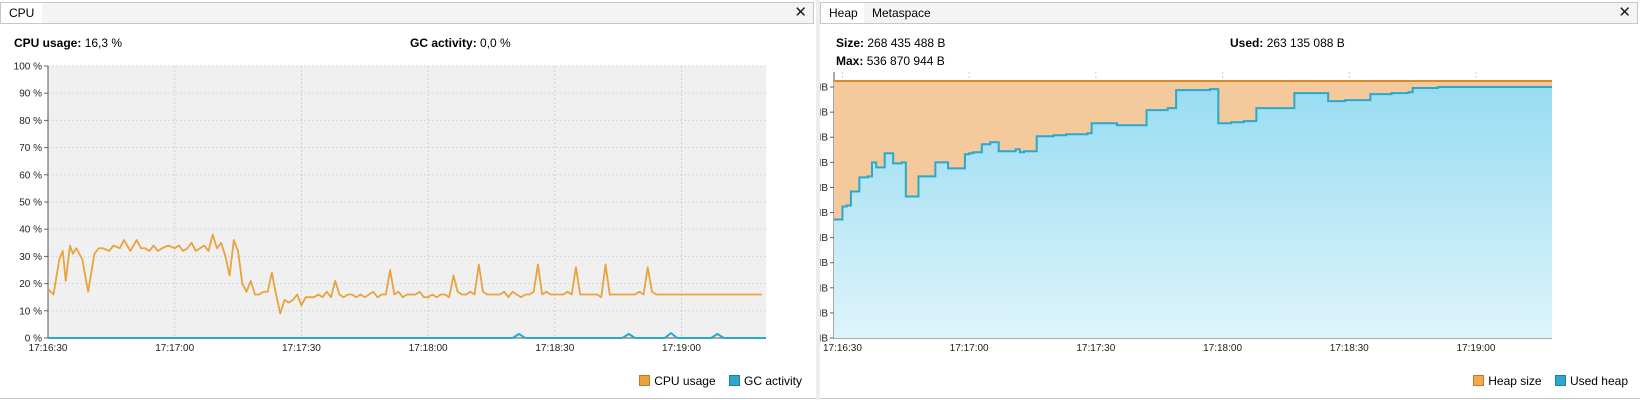  What do you see at coordinates (30, 311) in the screenshot?
I see `y-tick-label: 10 %` at bounding box center [30, 311].